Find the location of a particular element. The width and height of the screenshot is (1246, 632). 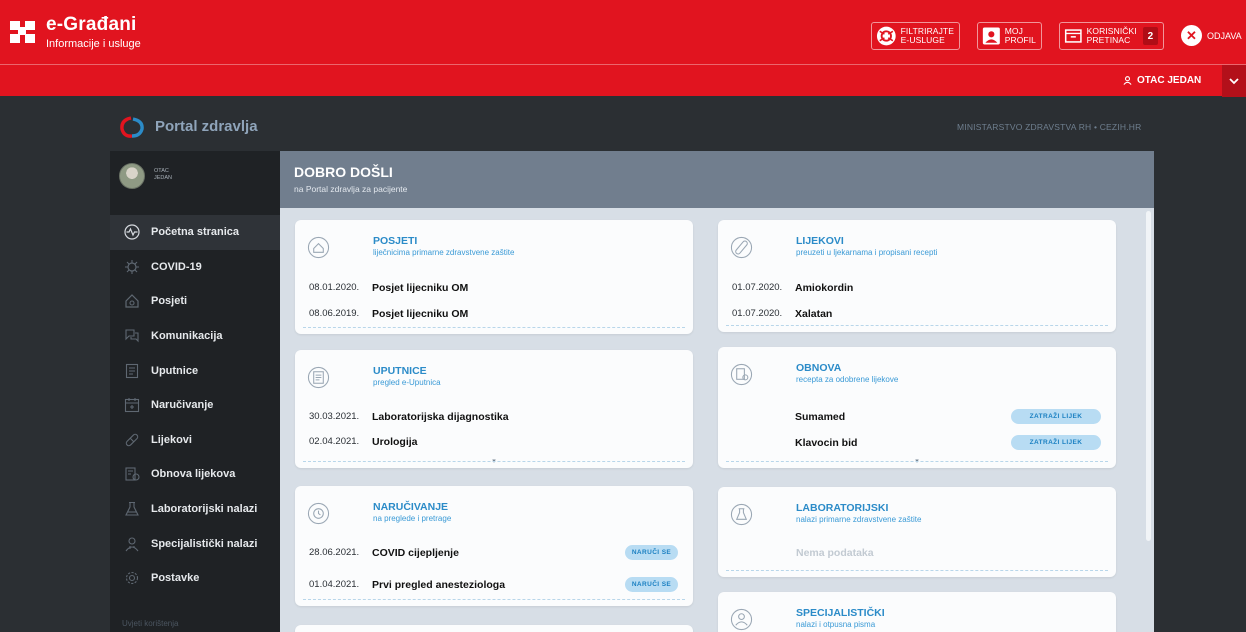

sidebar-item-label: Laboratorijski nalazi is located at coordinates (204, 509).